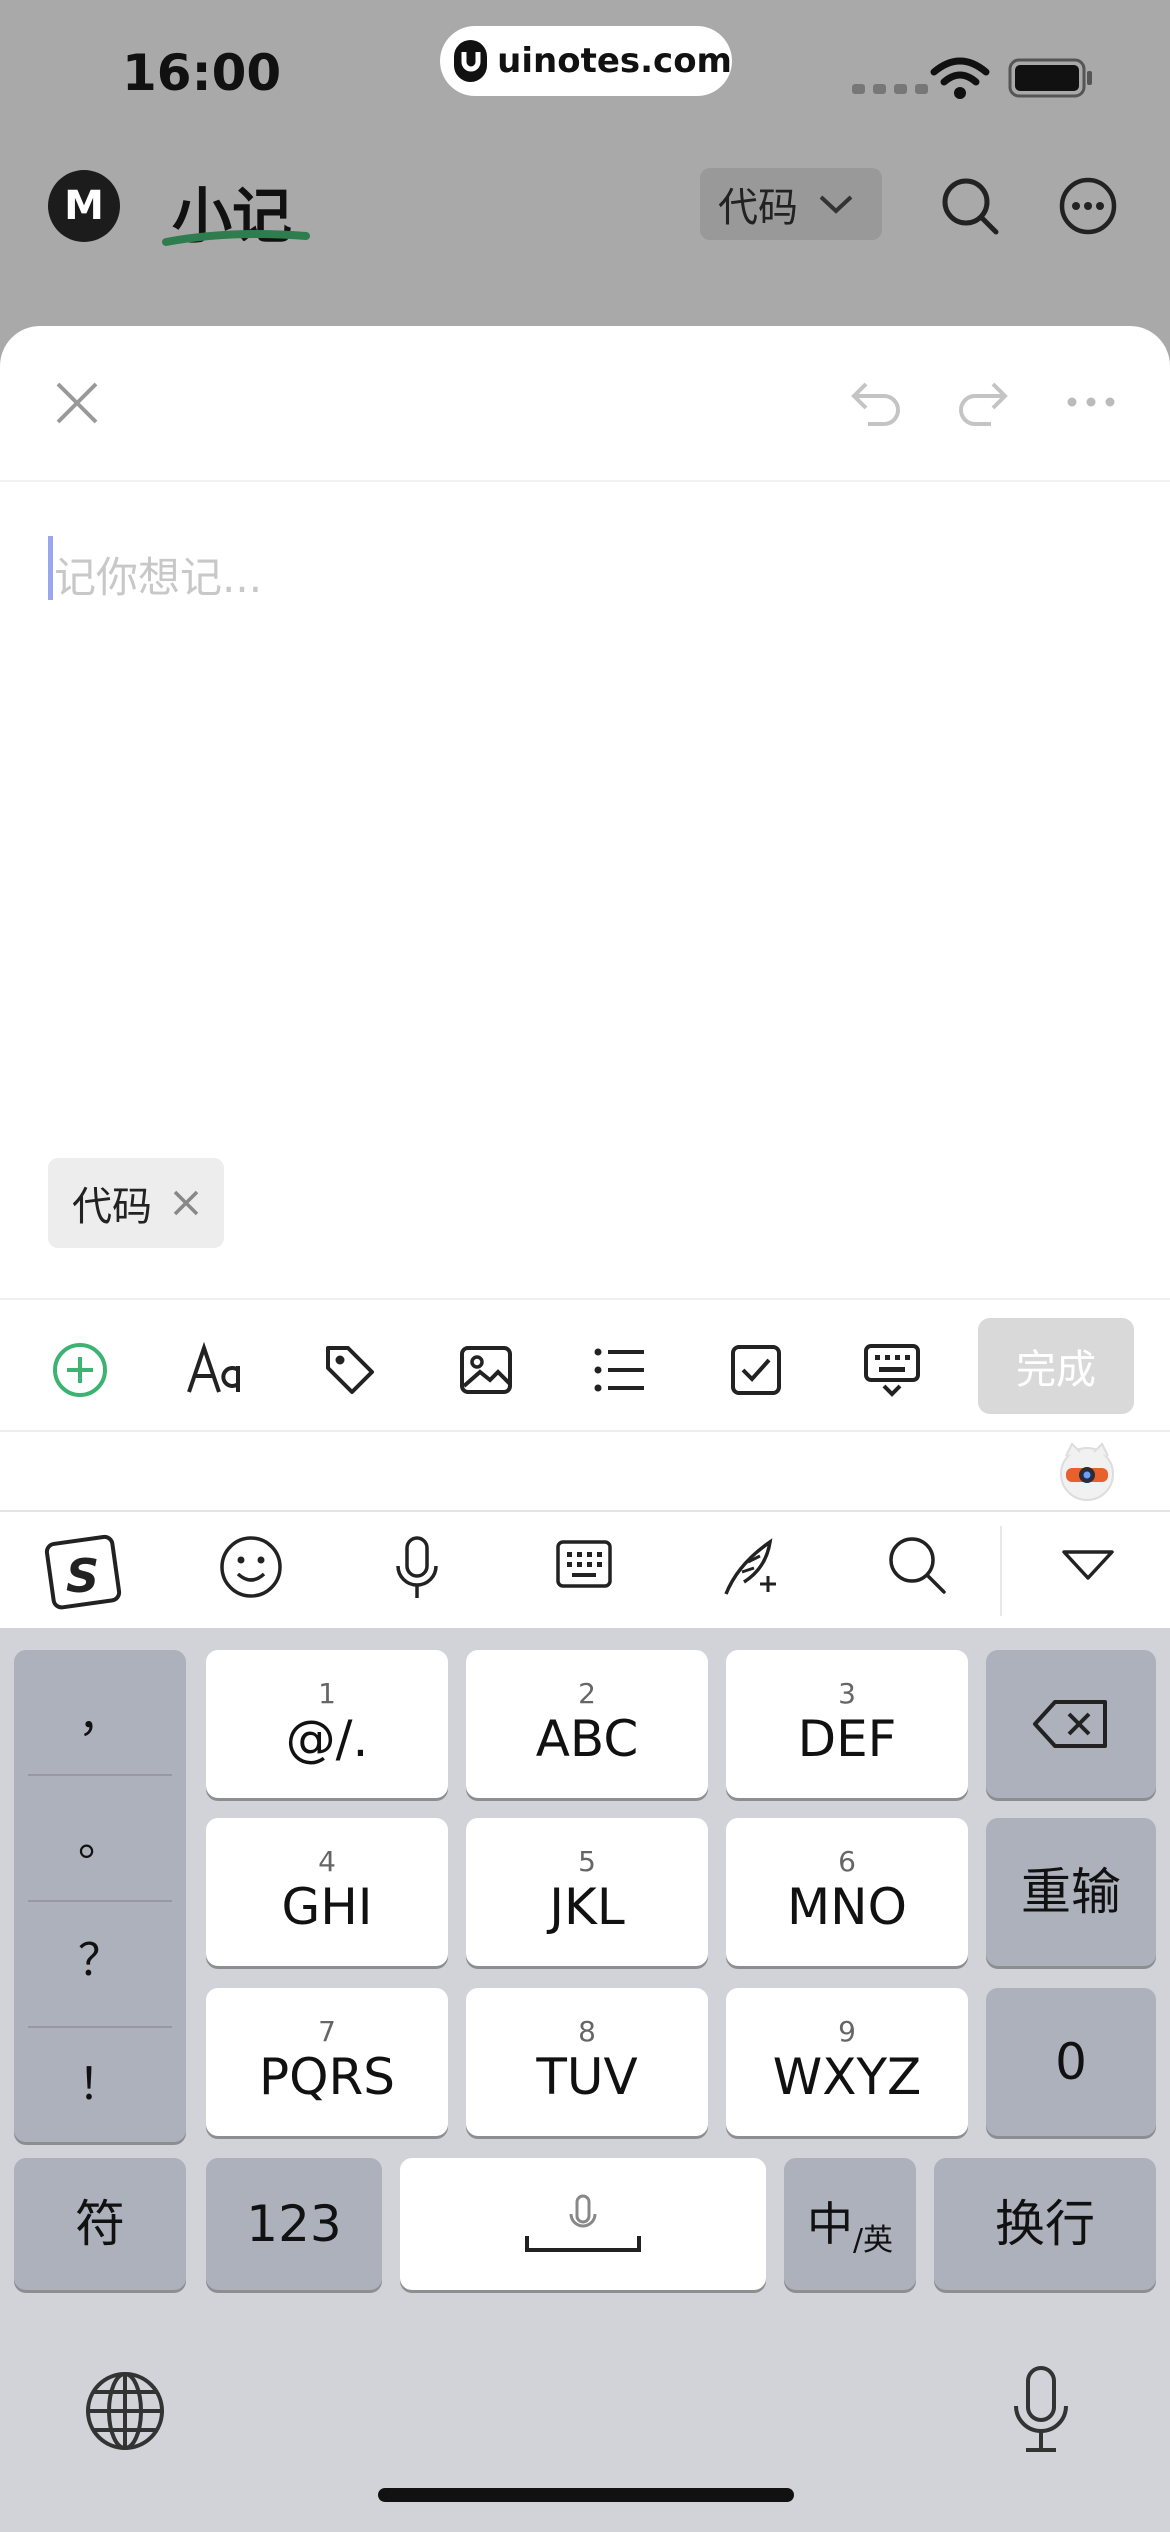  Describe the element at coordinates (1041, 2410) in the screenshot. I see `dictation-mic-icon` at that location.